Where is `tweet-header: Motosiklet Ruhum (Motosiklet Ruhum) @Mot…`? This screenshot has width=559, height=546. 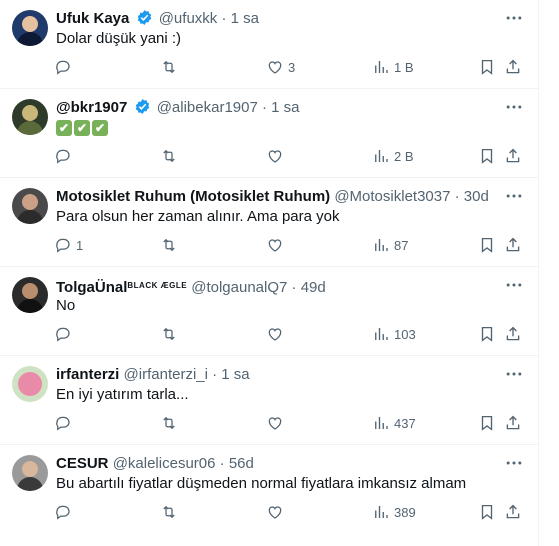
tweet-header: Motosiklet Ruhum (Motosiklet Ruhum) @Mot… is located at coordinates (277, 196).